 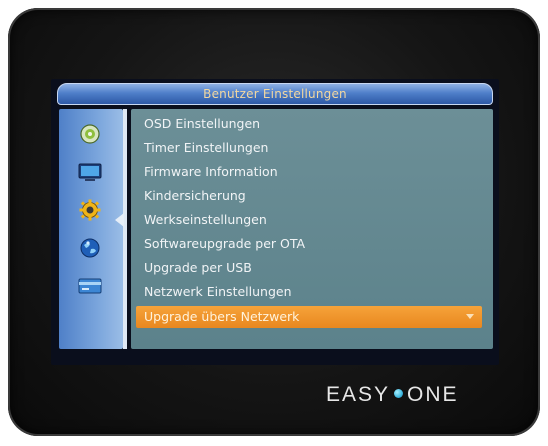 I want to click on sidebar, so click(x=93, y=229).